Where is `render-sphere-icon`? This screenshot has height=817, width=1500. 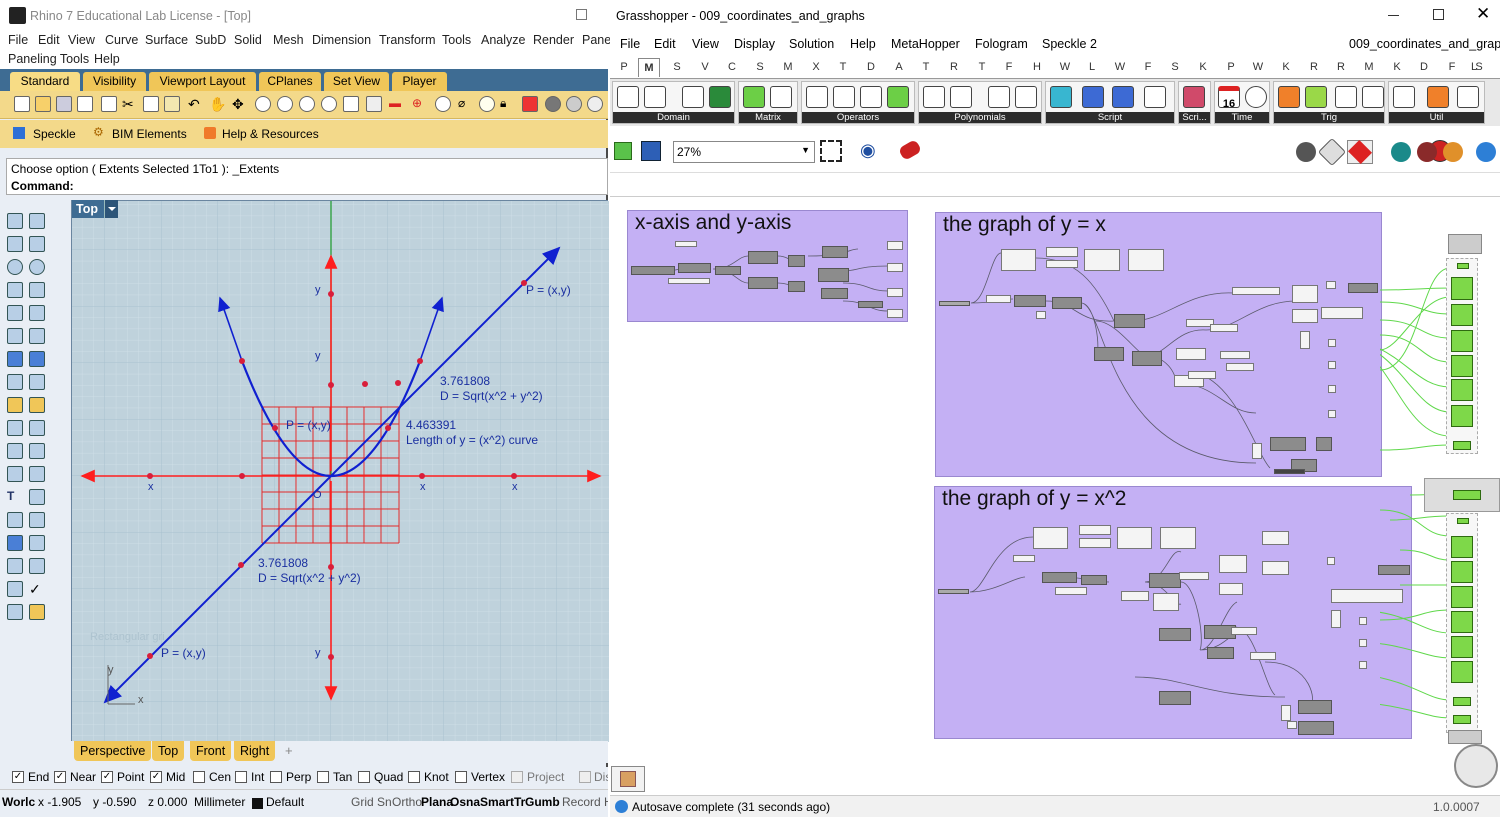
render-sphere-icon is located at coordinates (1486, 152).